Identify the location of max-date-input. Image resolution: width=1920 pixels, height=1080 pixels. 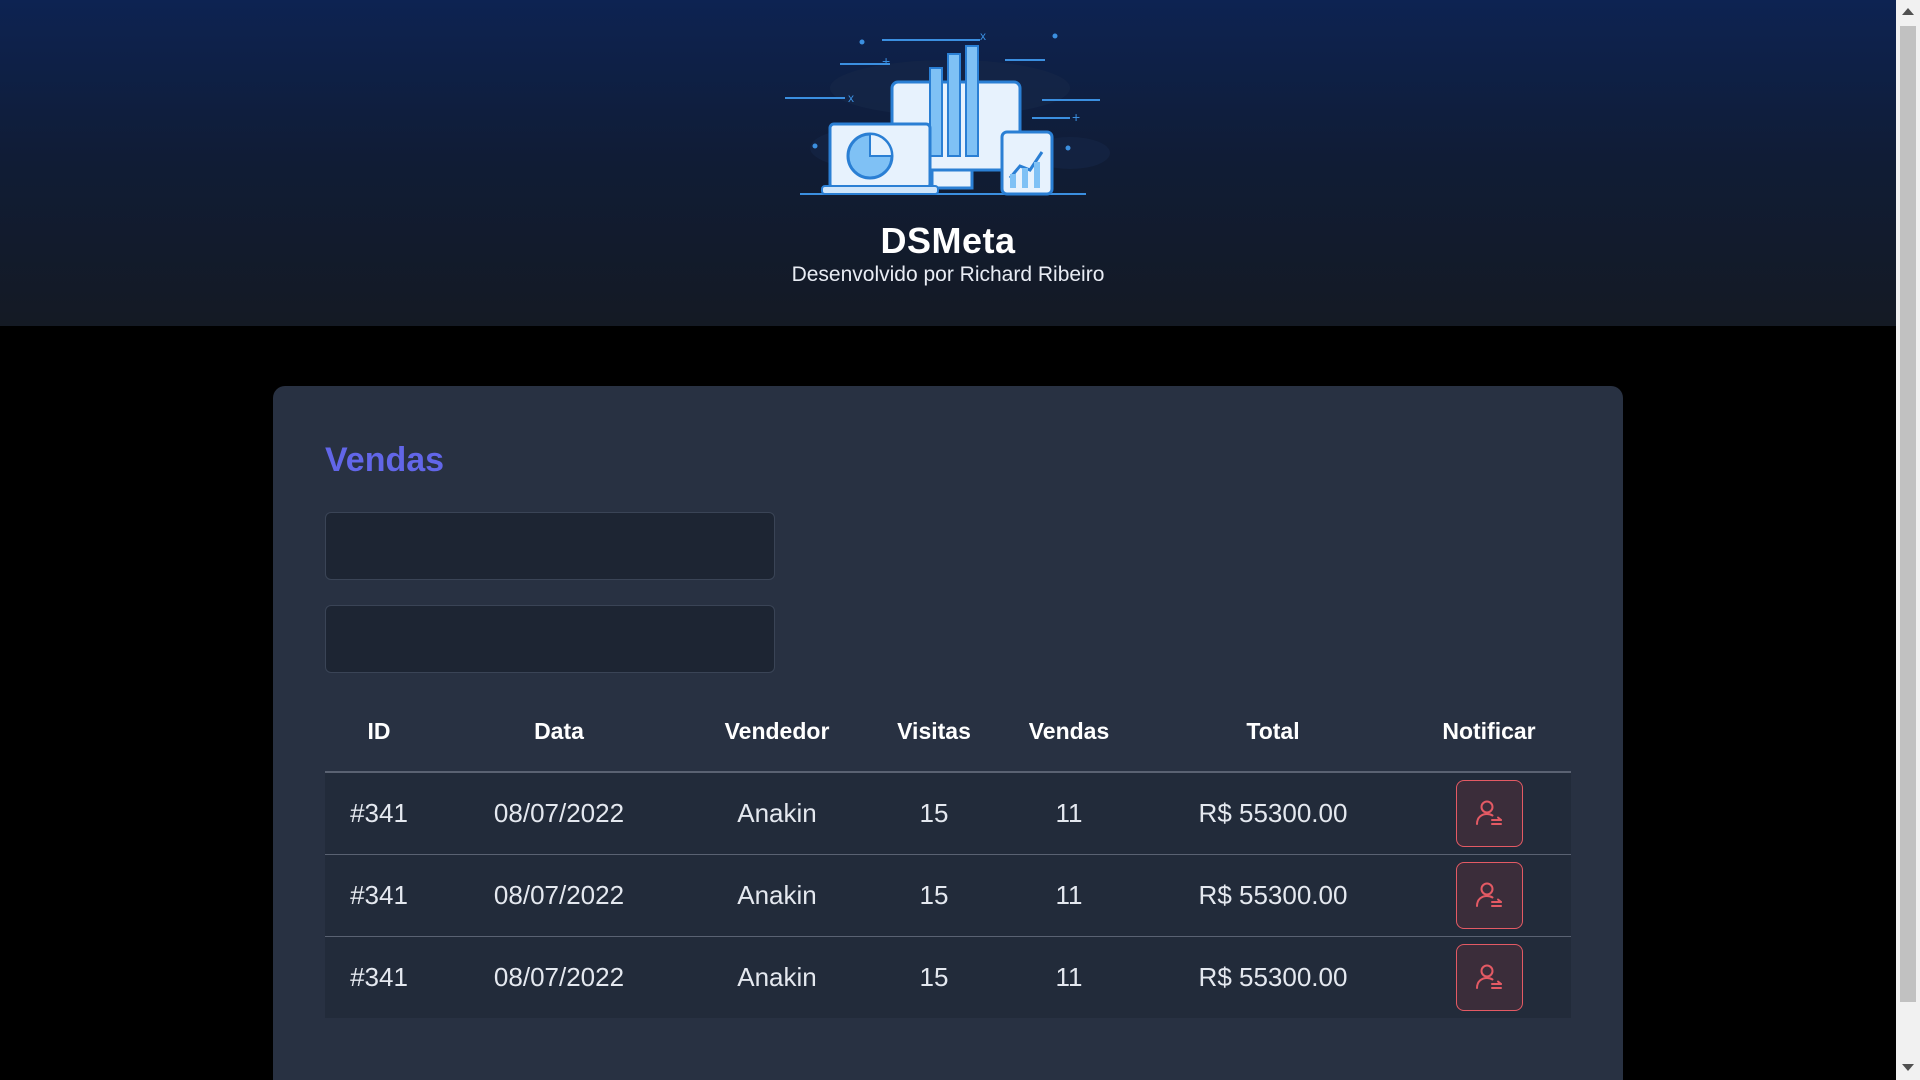
(550, 639).